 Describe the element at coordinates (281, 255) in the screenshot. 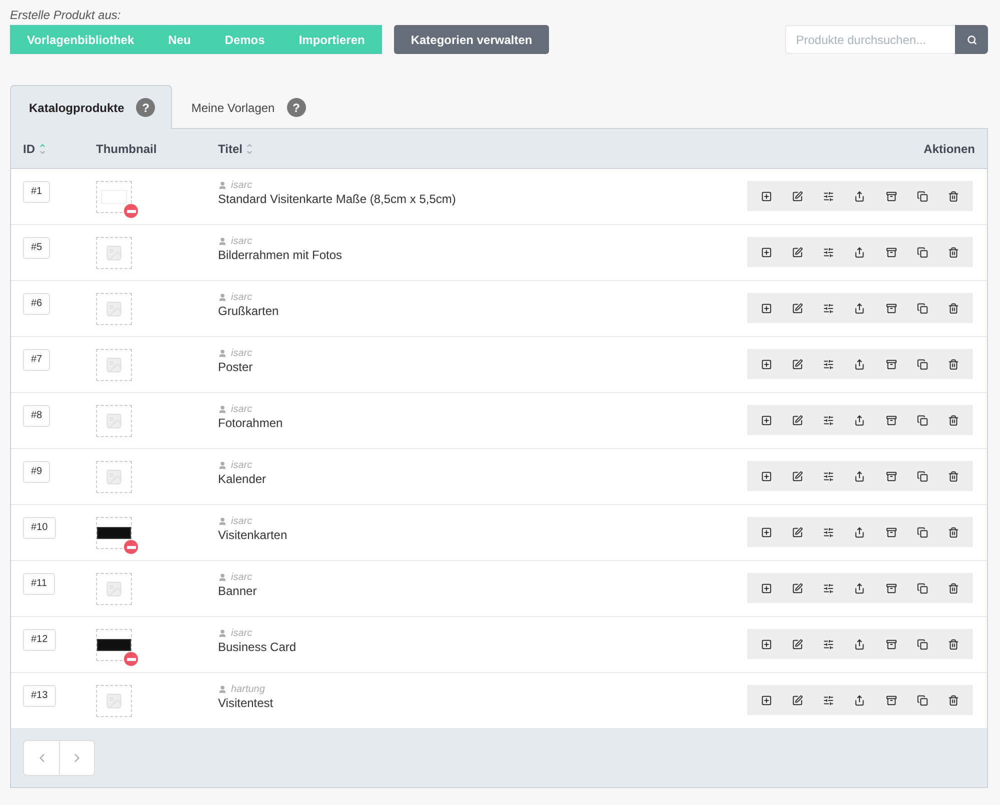

I see `product-title: Bilderrahmen mit Fotos` at that location.